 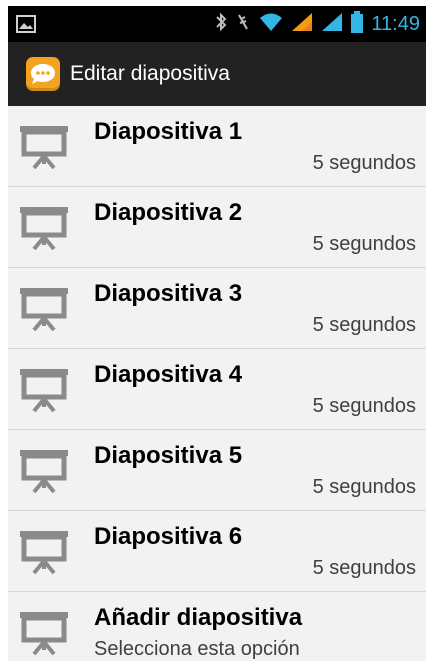 What do you see at coordinates (168, 212) in the screenshot?
I see `slide-title: Diapositiva 2` at bounding box center [168, 212].